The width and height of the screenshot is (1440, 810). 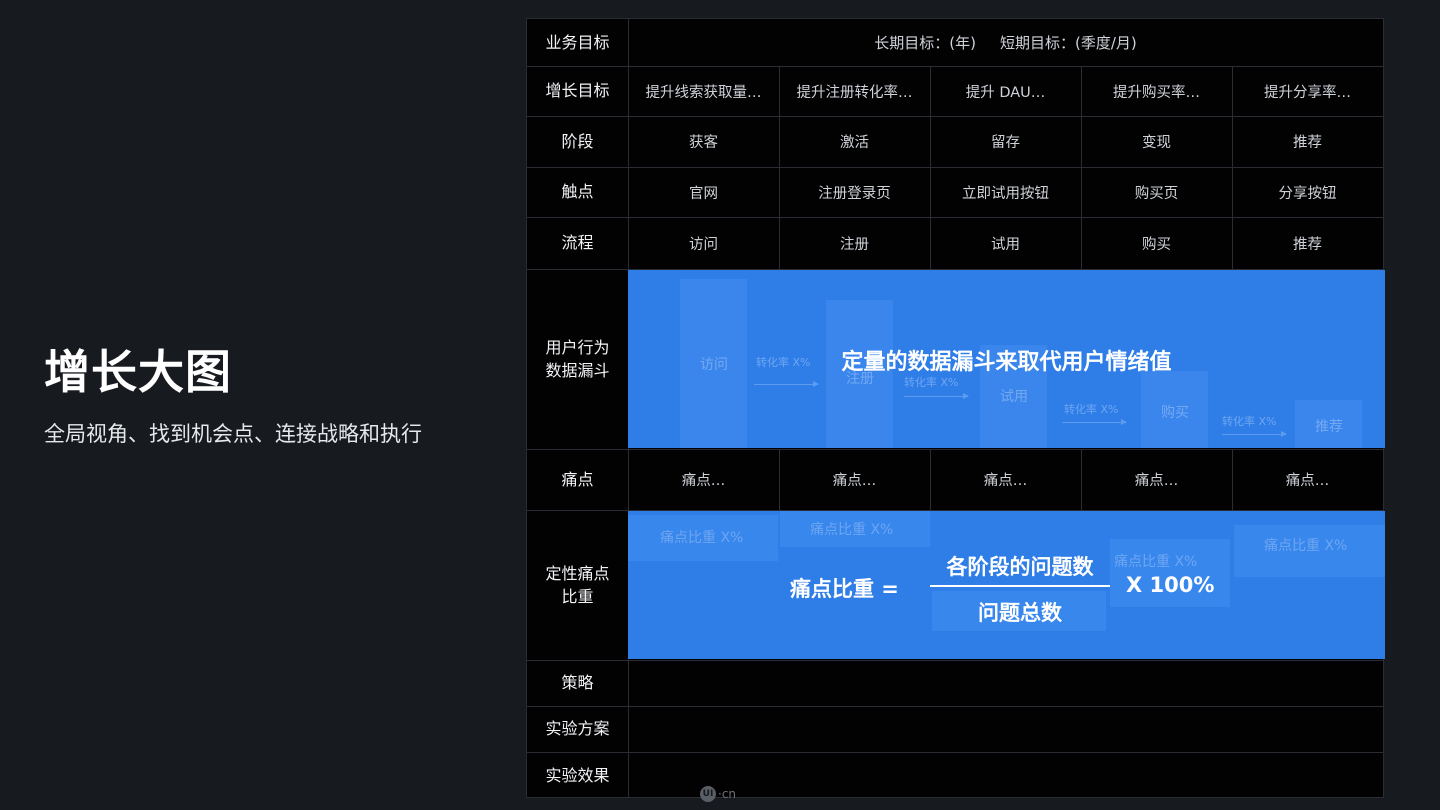 I want to click on watermark: UI ·cn, so click(x=718, y=794).